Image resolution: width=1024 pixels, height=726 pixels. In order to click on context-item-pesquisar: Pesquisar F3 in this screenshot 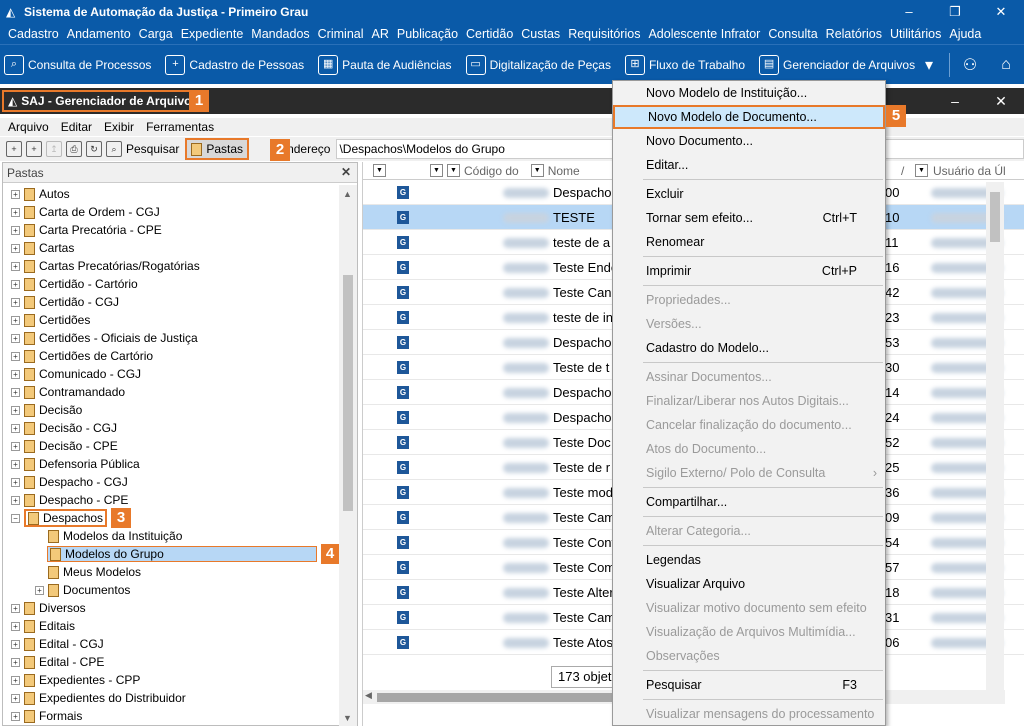, I will do `click(749, 685)`.